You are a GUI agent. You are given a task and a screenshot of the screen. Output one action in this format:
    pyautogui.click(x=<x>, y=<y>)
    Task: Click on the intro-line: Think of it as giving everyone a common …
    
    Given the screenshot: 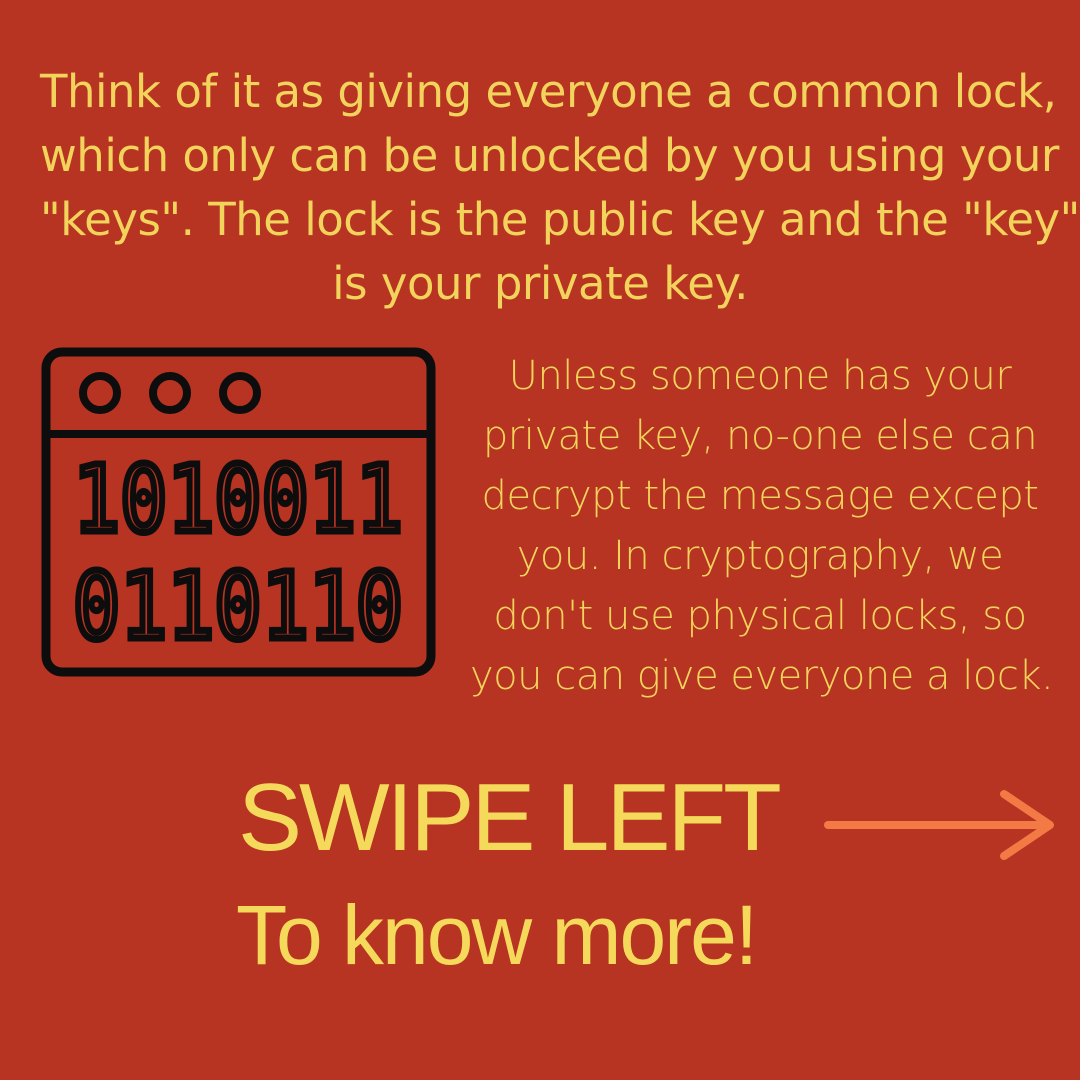 What is the action you would take?
    pyautogui.click(x=548, y=91)
    